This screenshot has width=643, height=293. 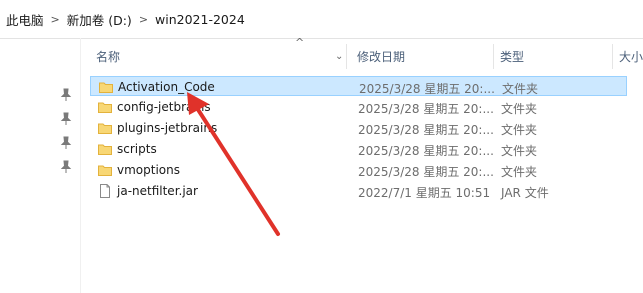 I want to click on file-date: 2022/7/1 星期五 10:51, so click(x=424, y=193).